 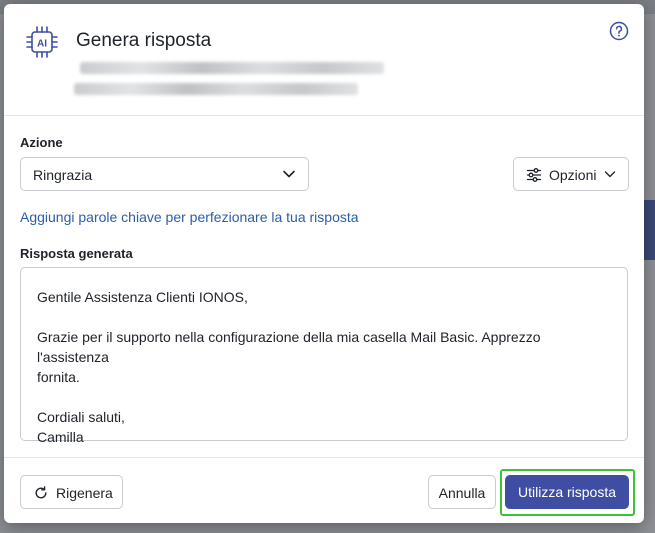 I want to click on reply-greeting: Gentile Assistenza Clienti IONOS,, so click(x=142, y=297).